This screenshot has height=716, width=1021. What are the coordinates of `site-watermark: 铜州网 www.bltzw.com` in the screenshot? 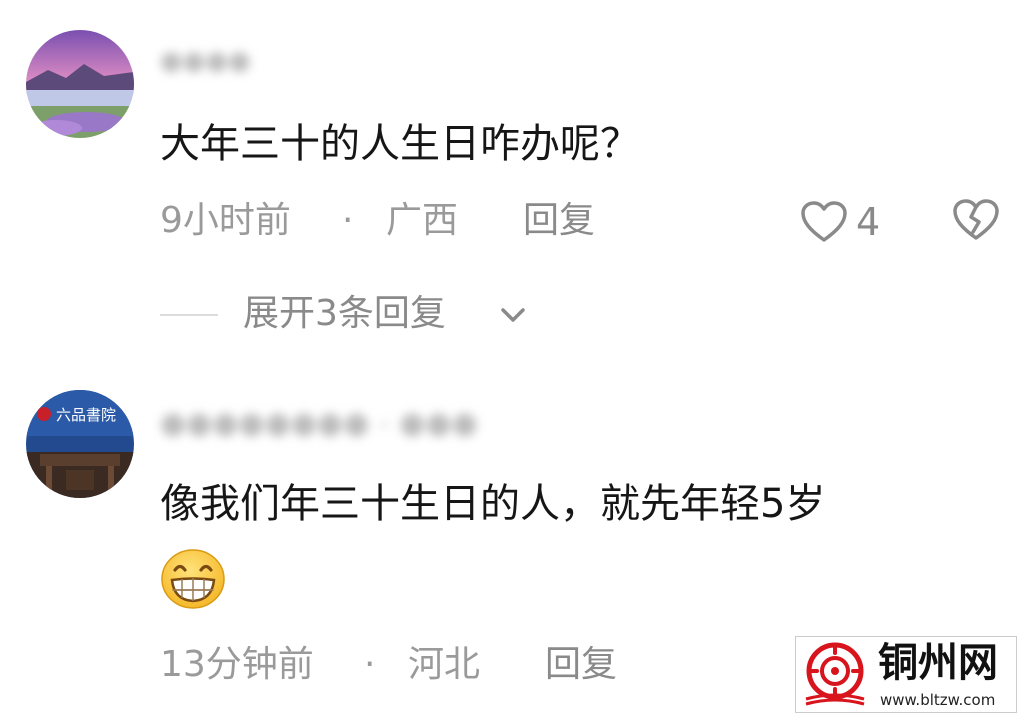 It's located at (906, 674).